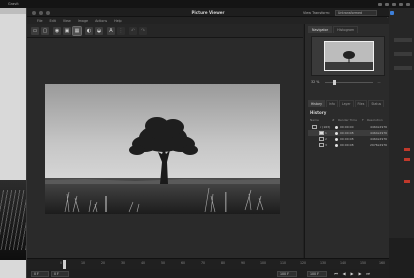 The image size is (414, 278). What do you see at coordinates (315, 82) in the screenshot?
I see `zoom-value: 32 %` at bounding box center [315, 82].